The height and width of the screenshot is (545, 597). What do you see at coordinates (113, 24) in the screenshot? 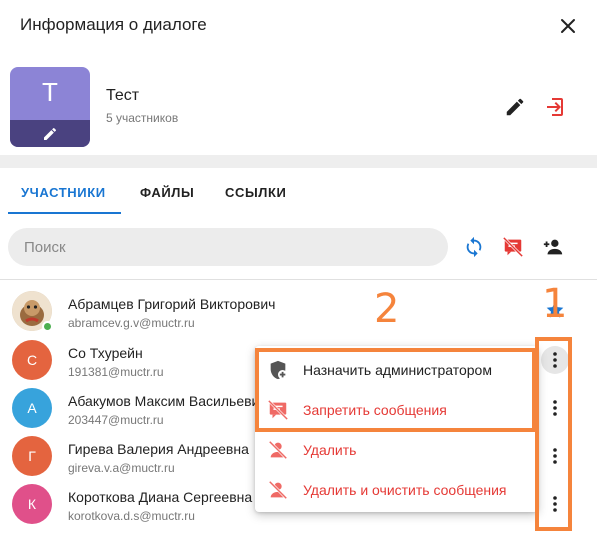
I see `dialog-title: Информация о диалоге` at bounding box center [113, 24].